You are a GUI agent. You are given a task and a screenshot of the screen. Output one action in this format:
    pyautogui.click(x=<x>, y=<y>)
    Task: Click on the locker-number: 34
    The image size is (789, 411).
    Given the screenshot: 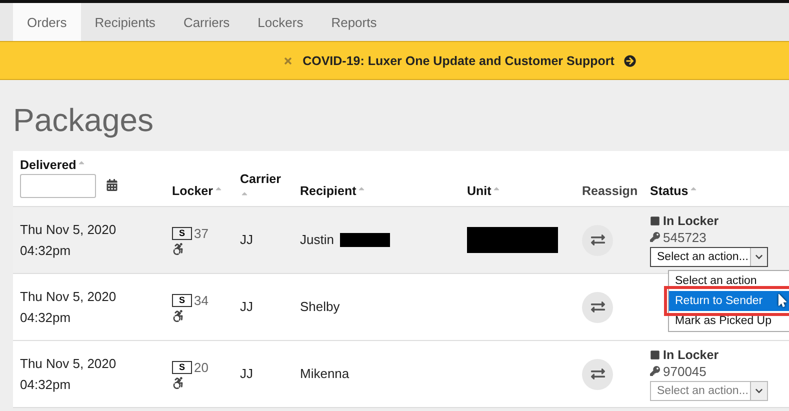 What is the action you would take?
    pyautogui.click(x=201, y=300)
    